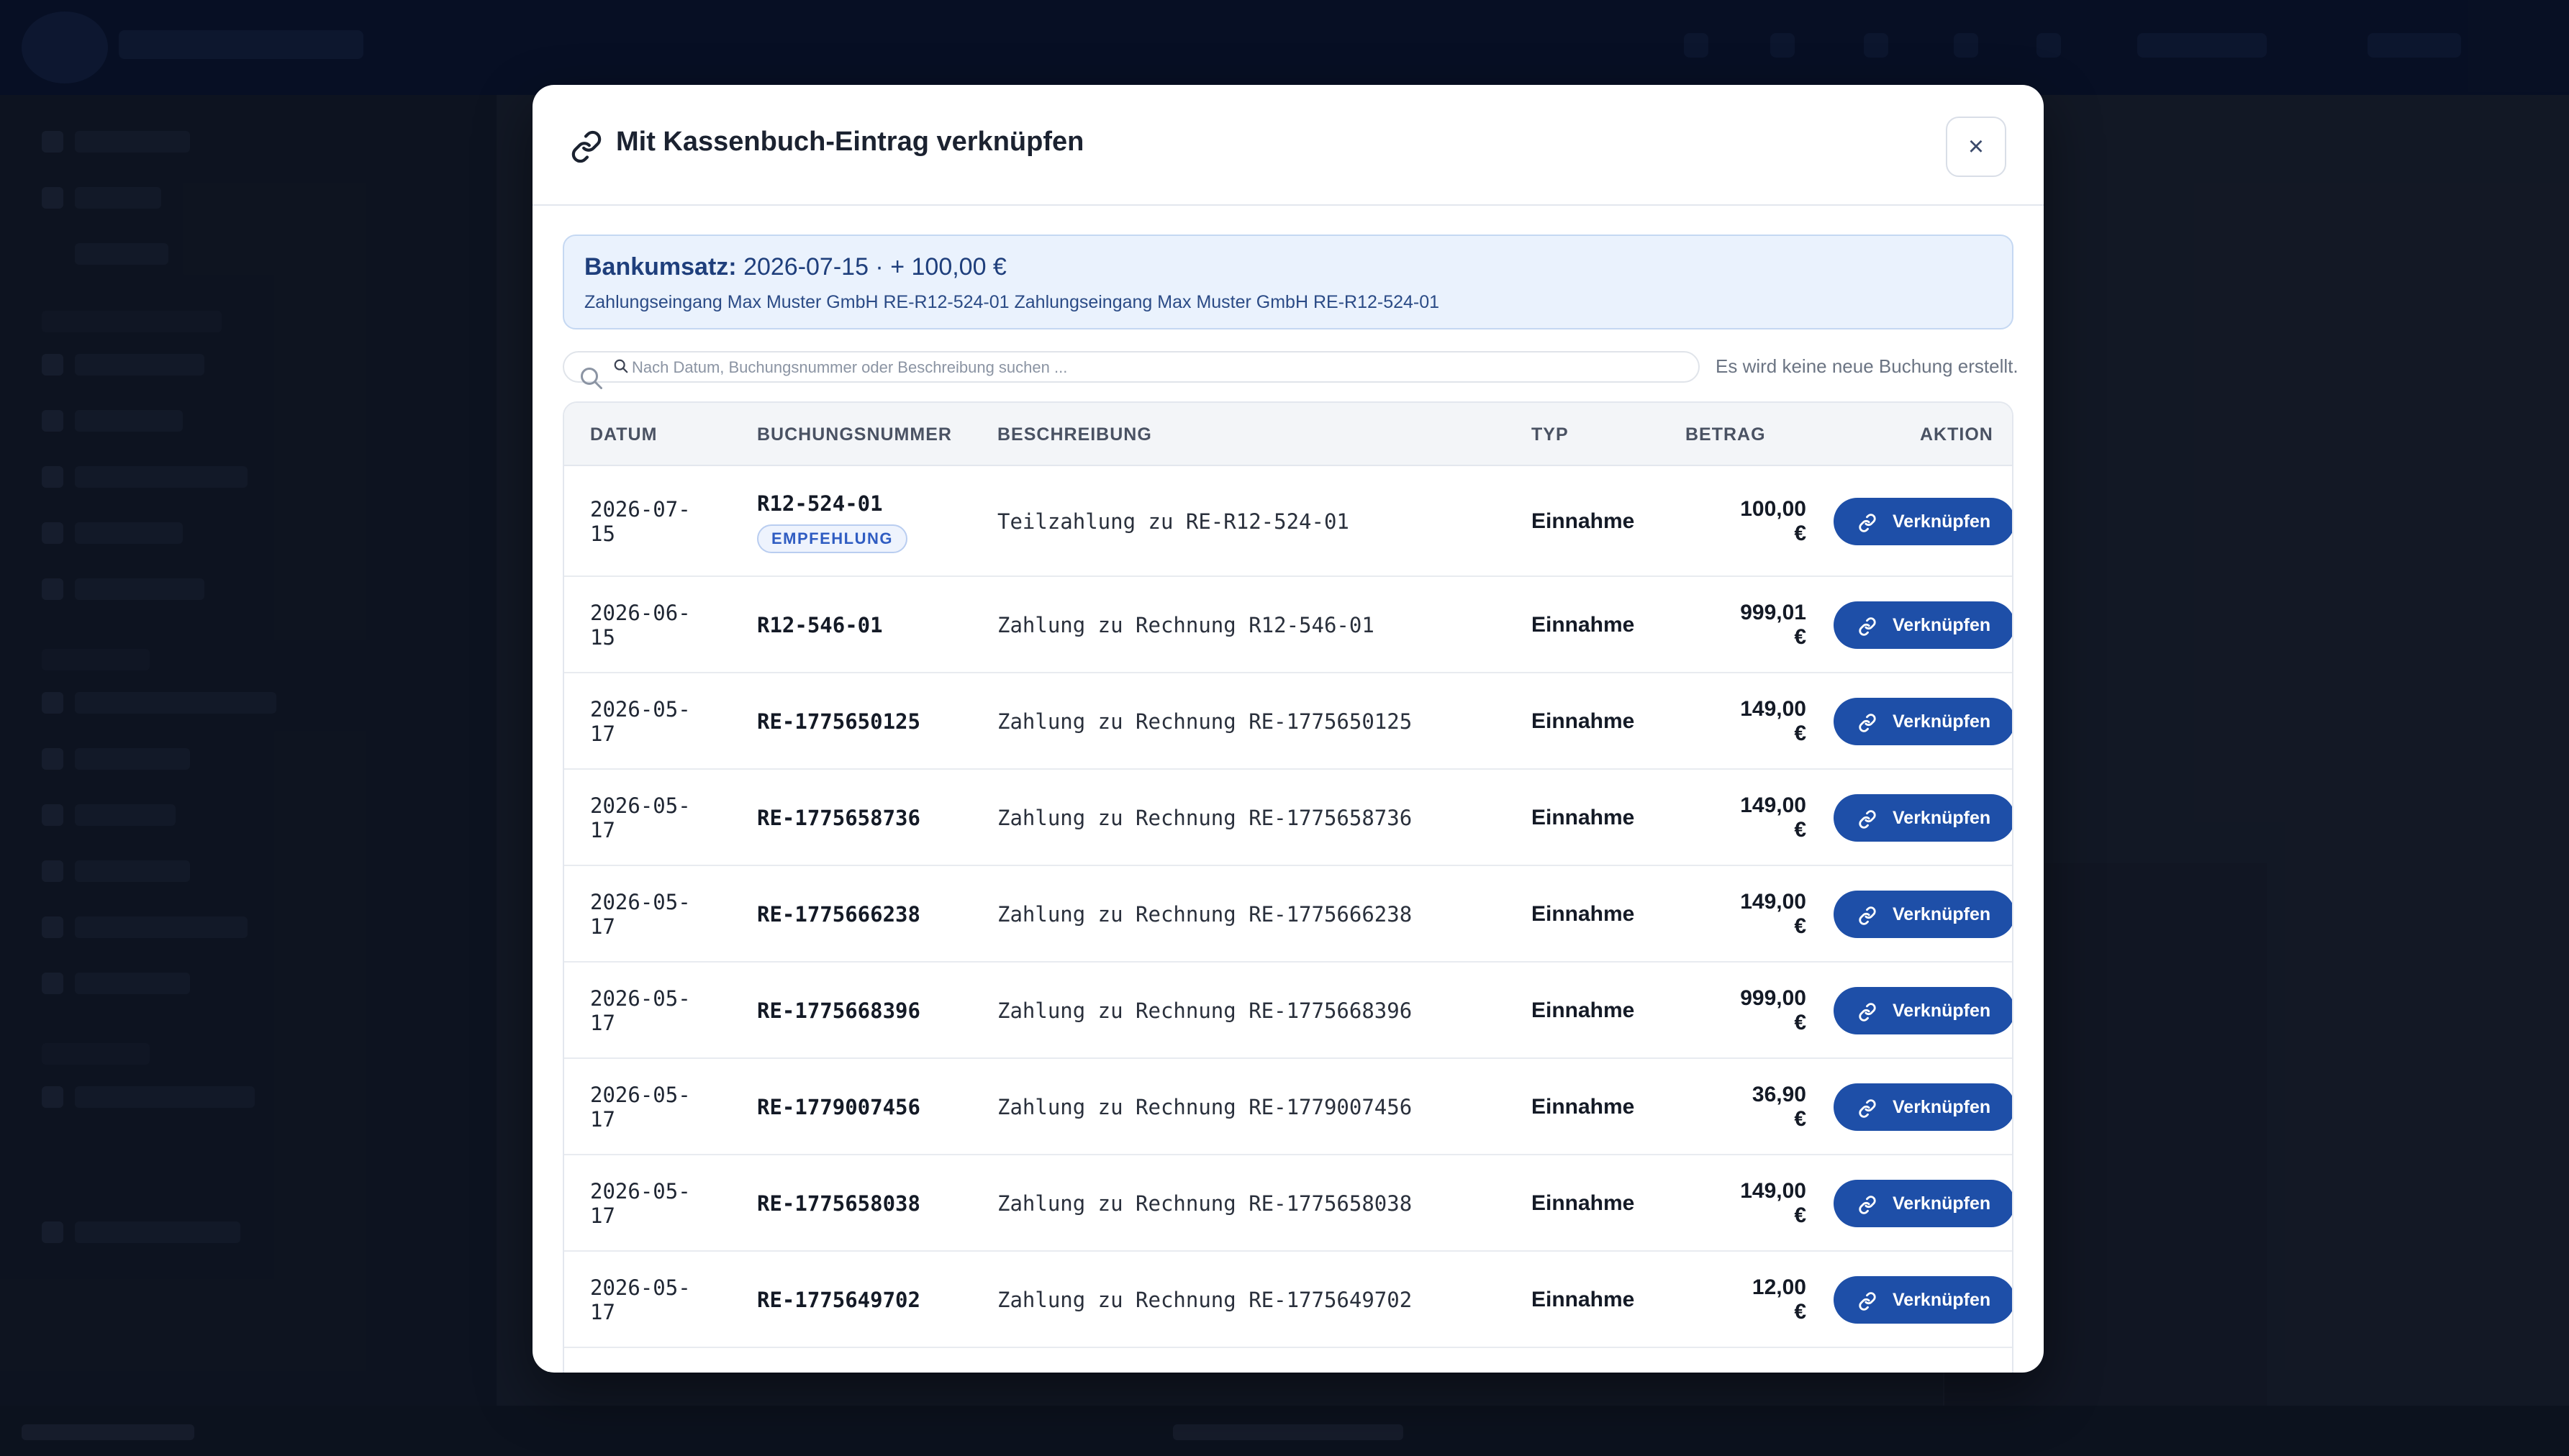 The height and width of the screenshot is (1456, 2569). What do you see at coordinates (875, 267) in the screenshot?
I see `bank-transaction-value: 2026-07-15 · + 100,00 €` at bounding box center [875, 267].